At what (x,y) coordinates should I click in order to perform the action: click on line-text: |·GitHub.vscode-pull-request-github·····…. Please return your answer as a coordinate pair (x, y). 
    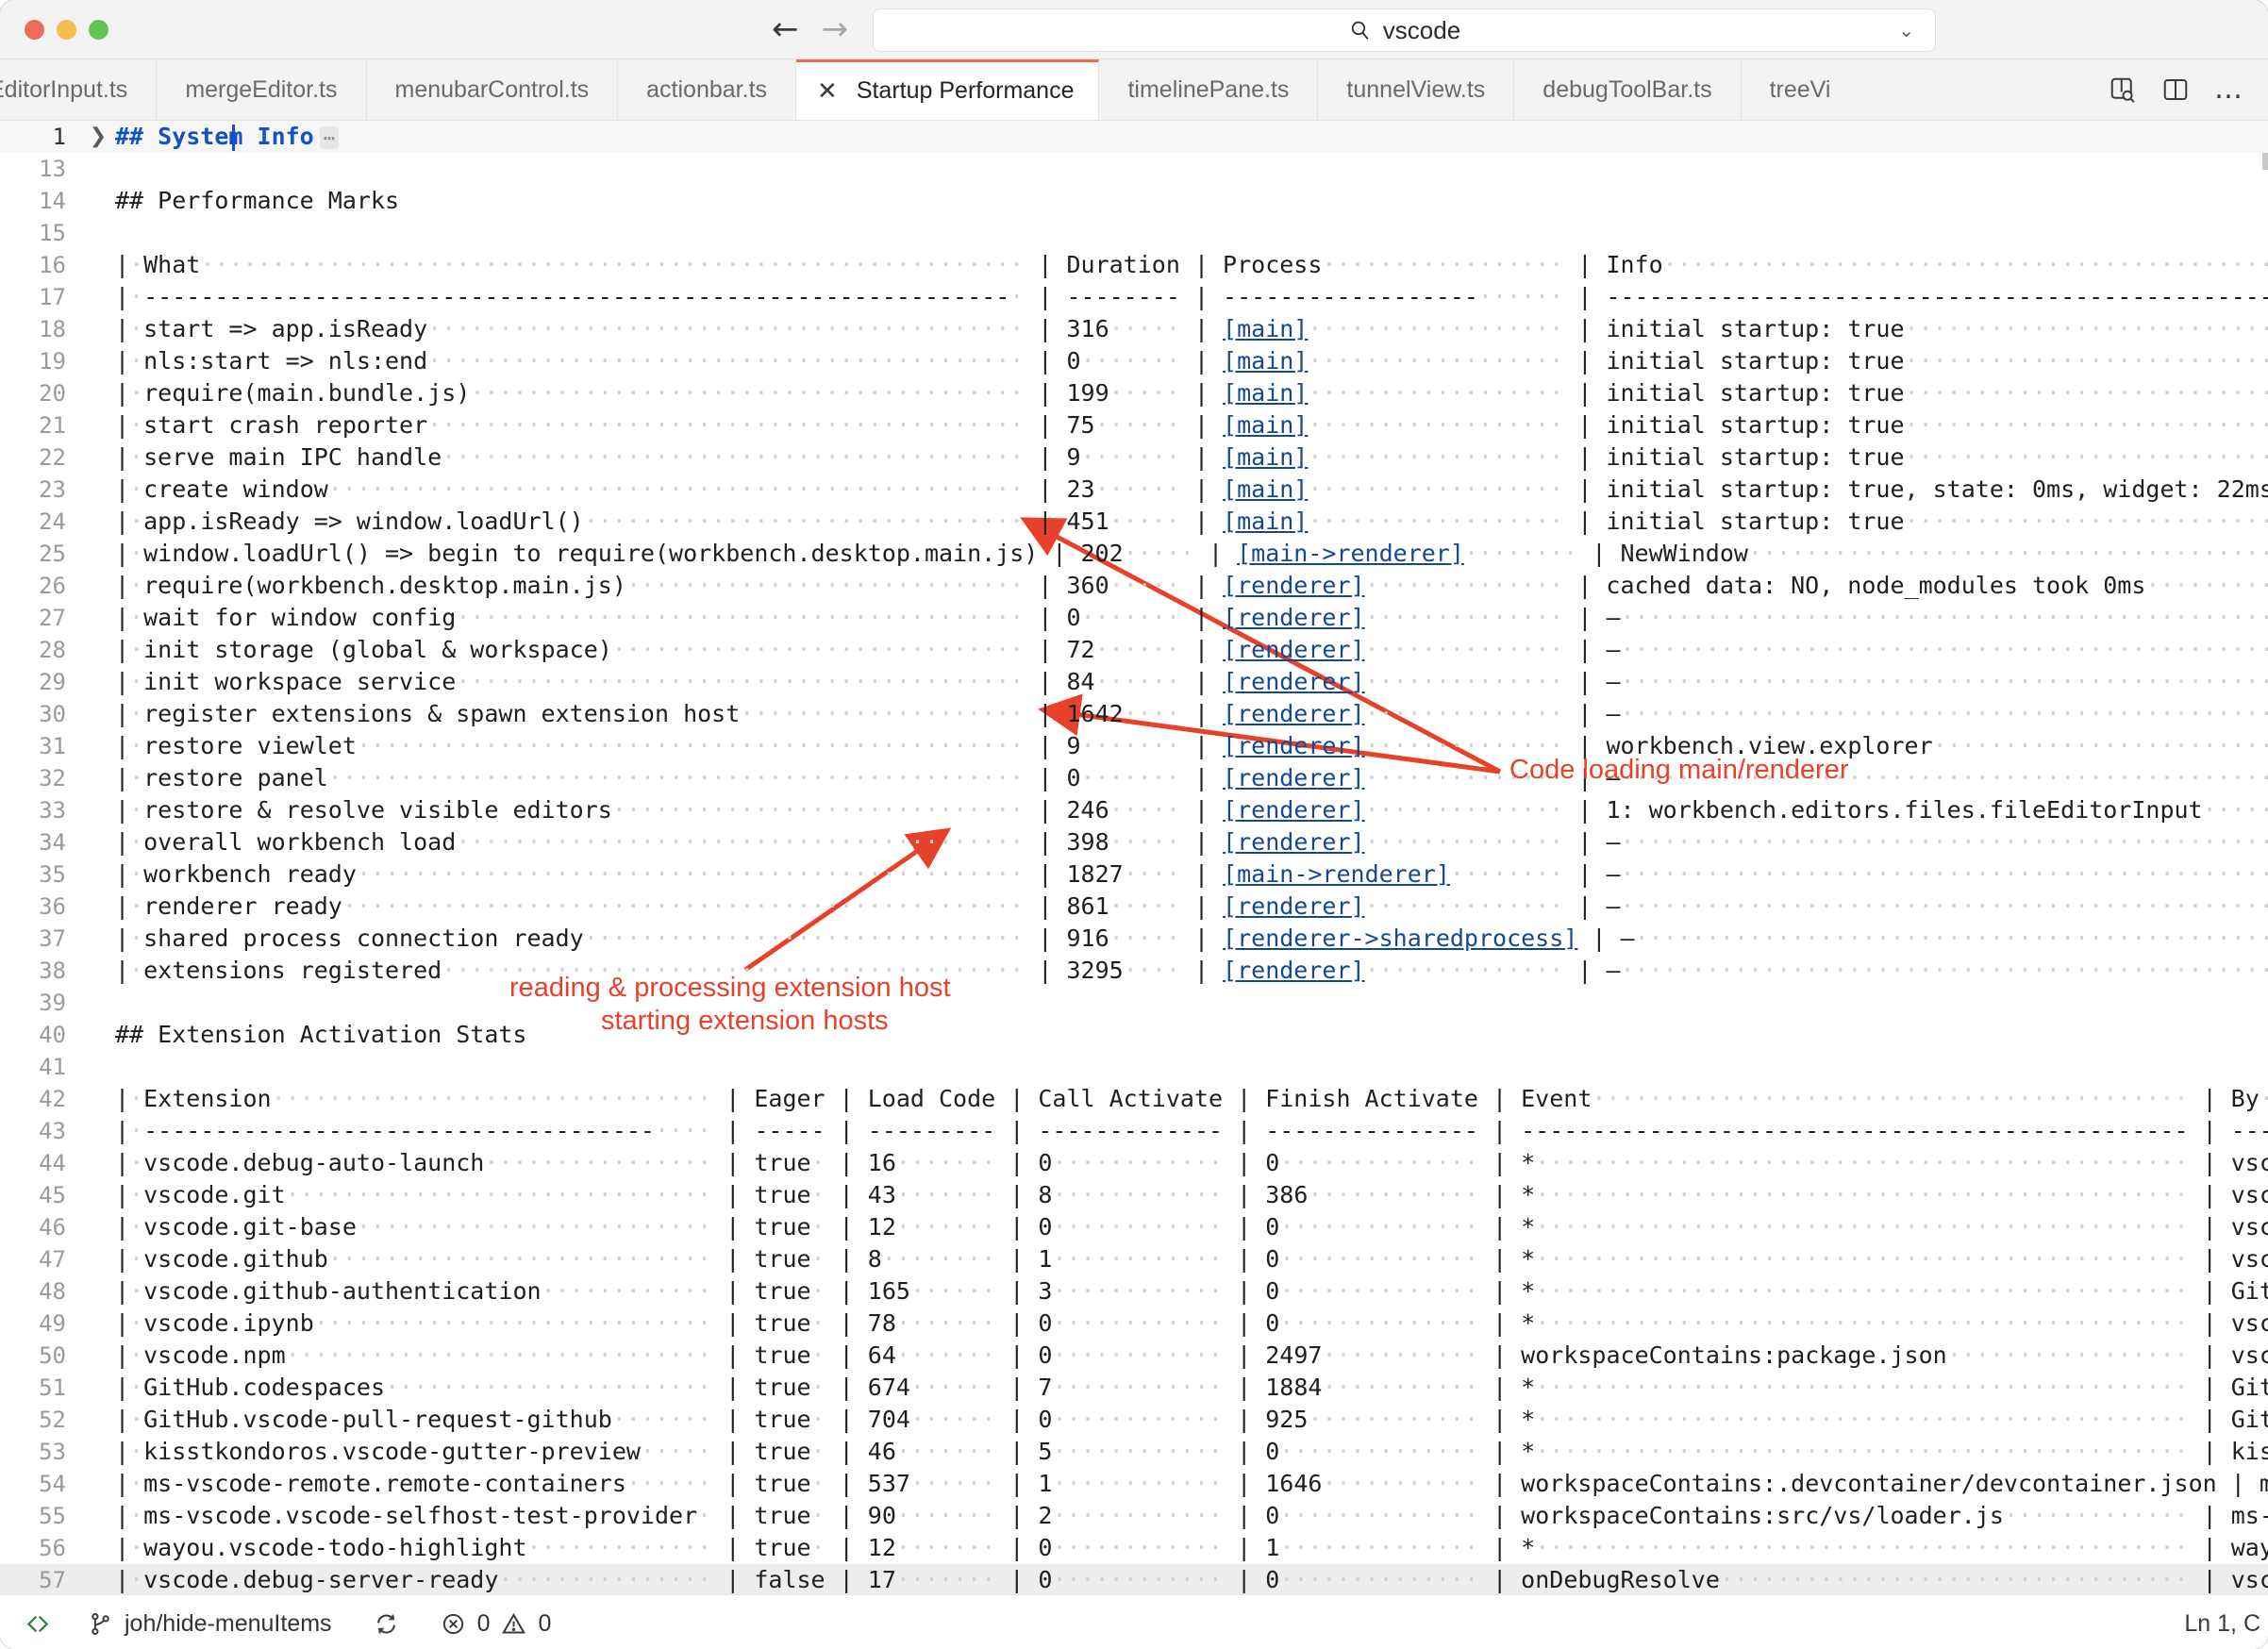
    Looking at the image, I should click on (1192, 1419).